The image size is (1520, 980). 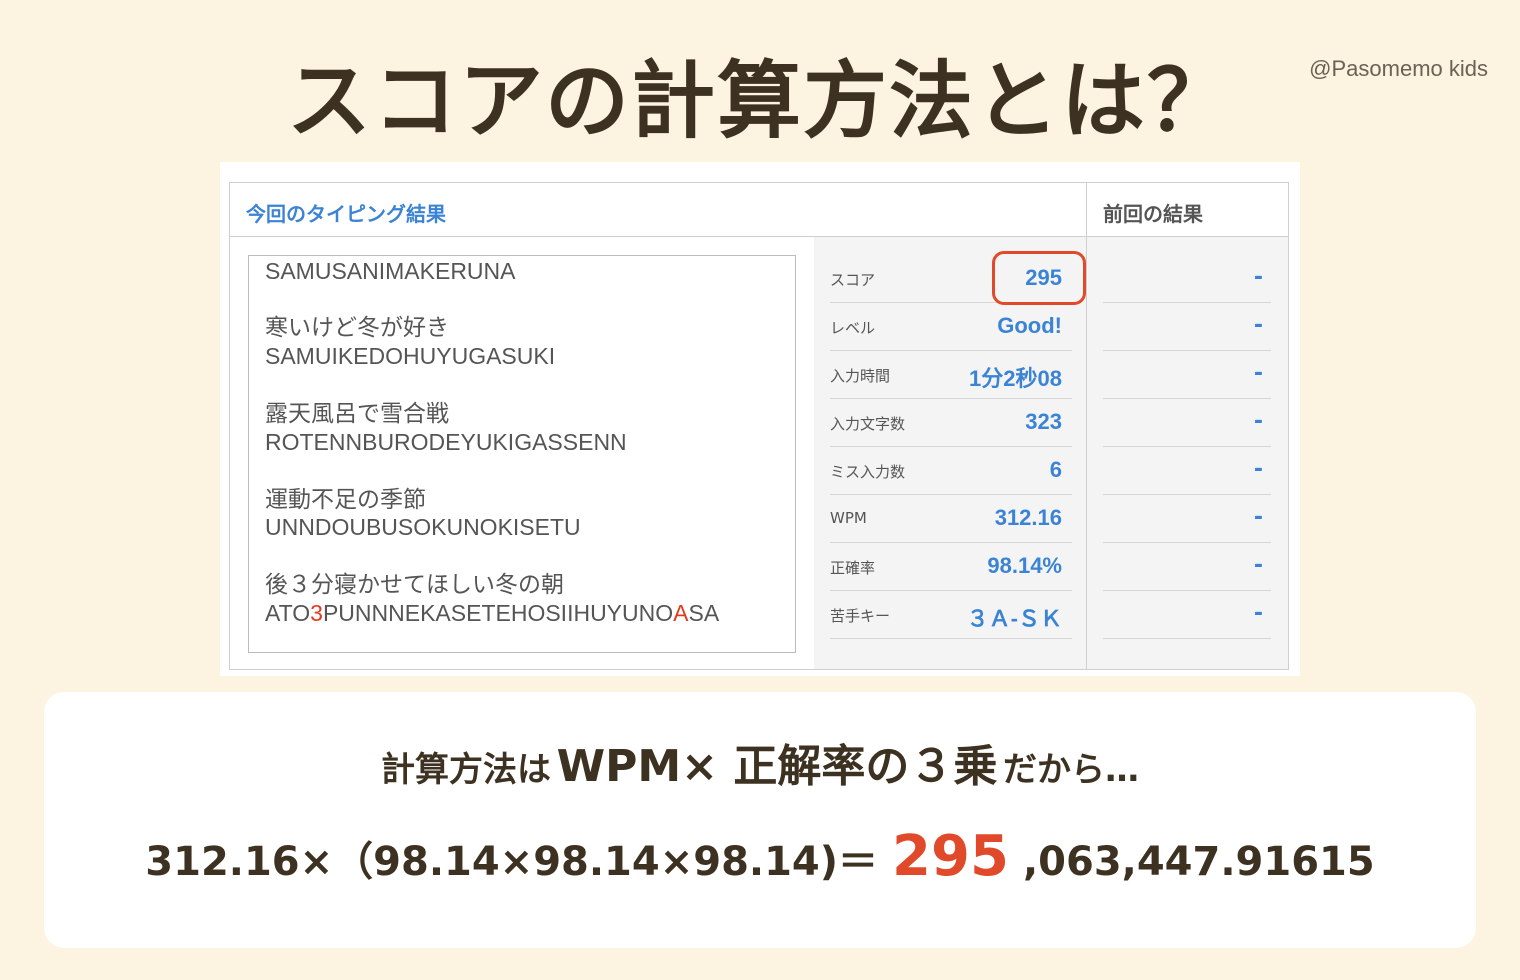 What do you see at coordinates (848, 518) in the screenshot?
I see `stat-label: WPM` at bounding box center [848, 518].